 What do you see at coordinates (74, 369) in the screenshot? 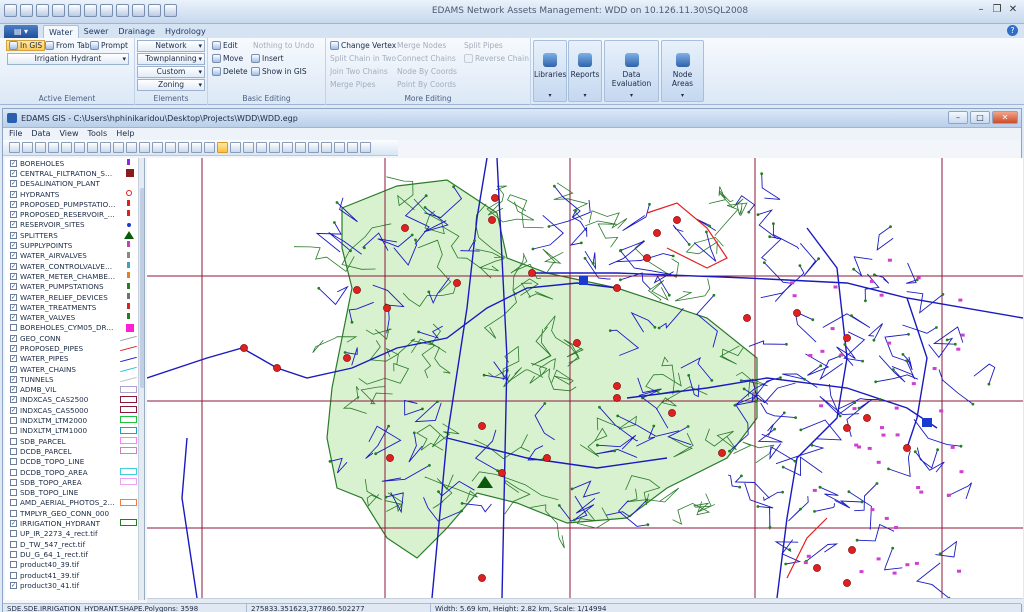
I see `layer-item: ✓ WATER_CHAINS` at bounding box center [74, 369].